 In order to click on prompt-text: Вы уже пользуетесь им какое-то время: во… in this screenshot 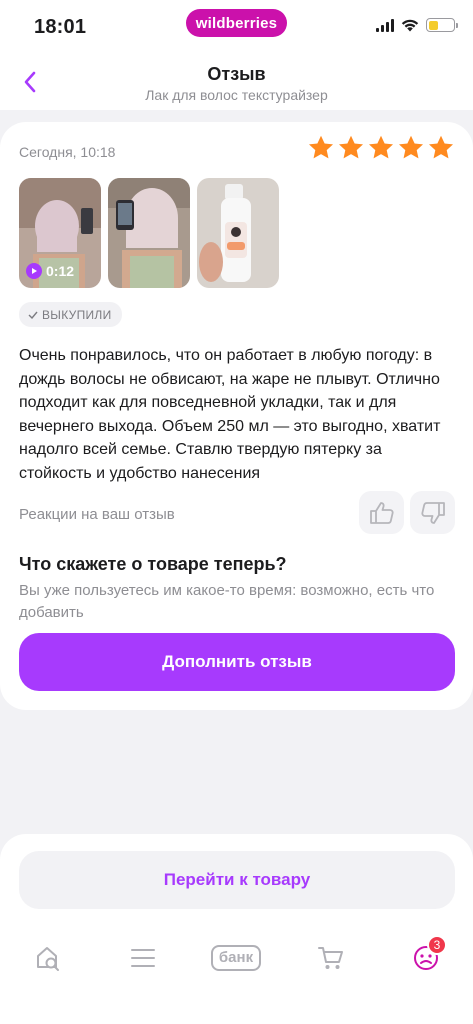, I will do `click(227, 601)`.